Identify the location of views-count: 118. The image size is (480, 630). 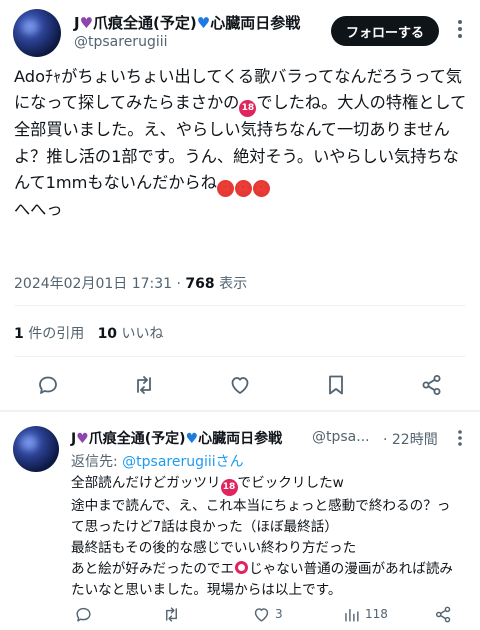
(376, 614).